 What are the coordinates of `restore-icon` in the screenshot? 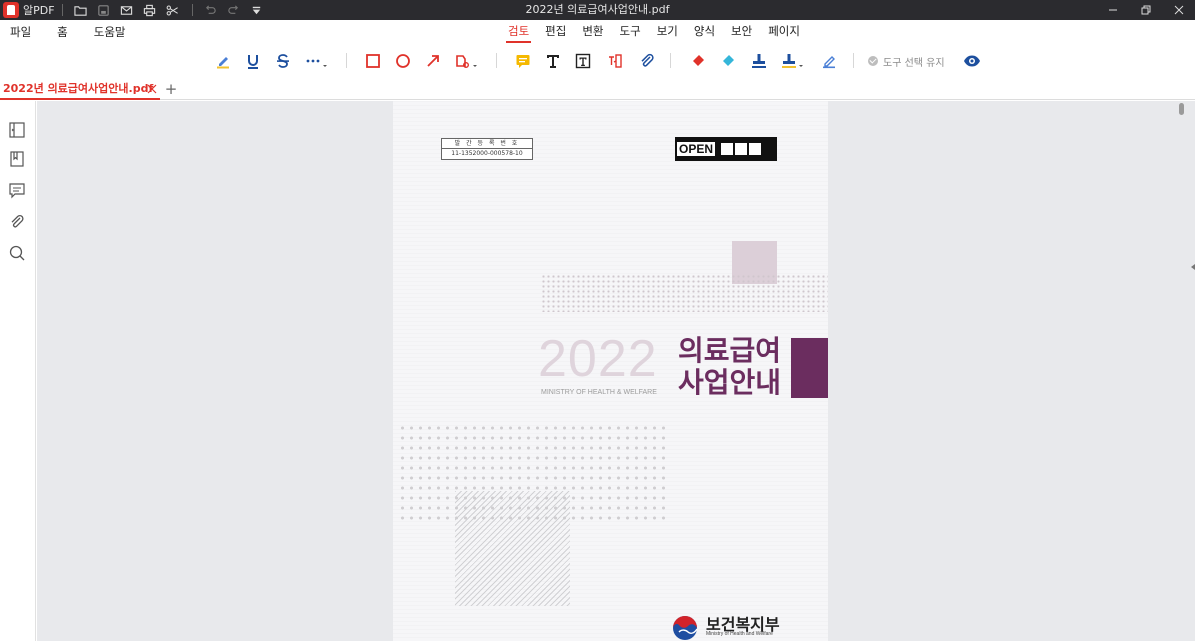 It's located at (1145, 10).